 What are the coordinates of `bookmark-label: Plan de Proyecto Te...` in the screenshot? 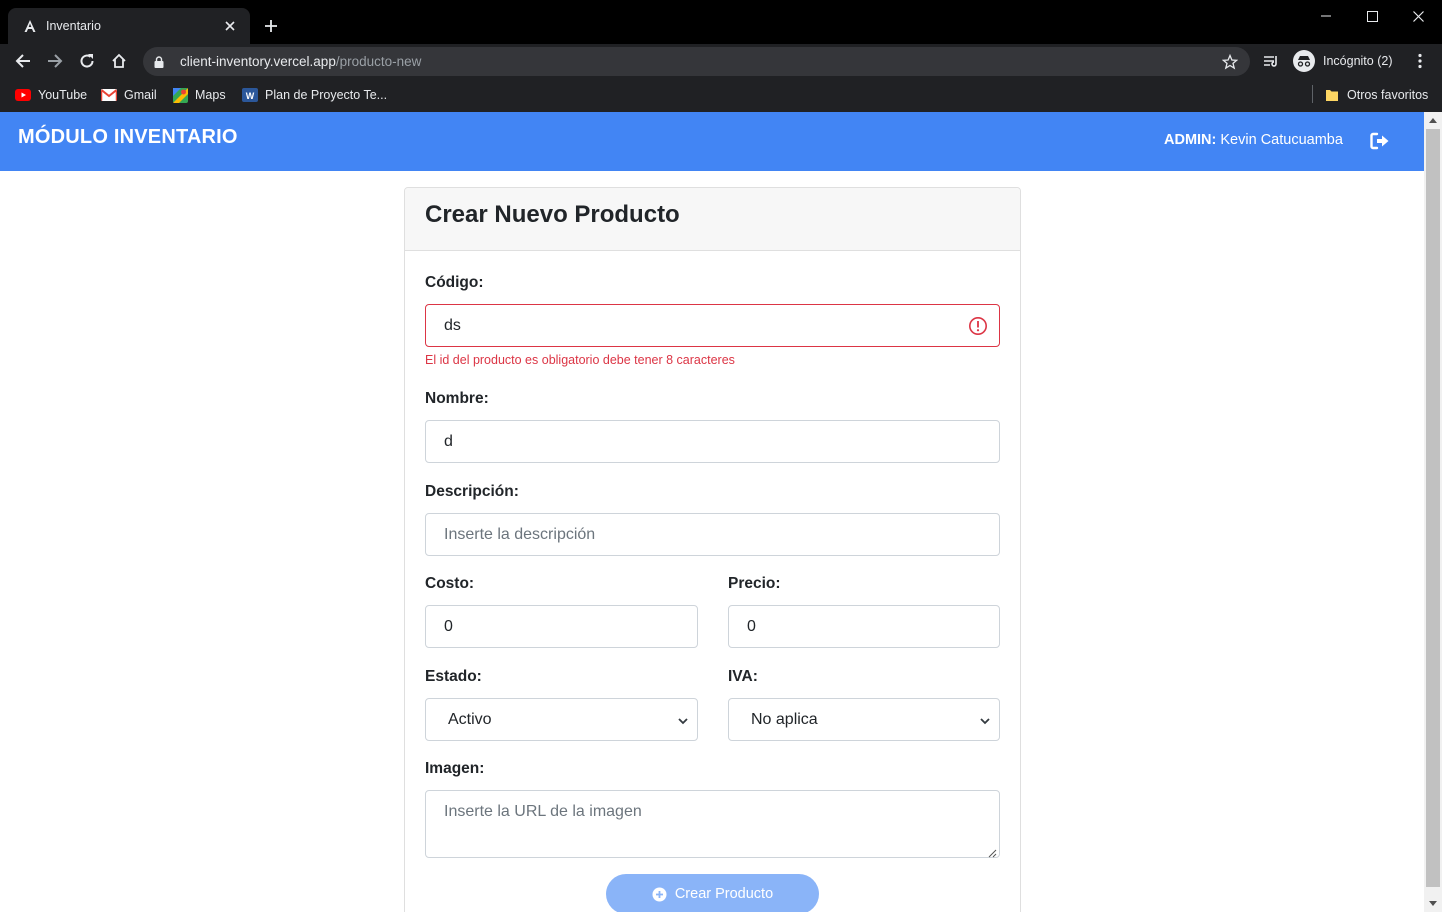 It's located at (326, 95).